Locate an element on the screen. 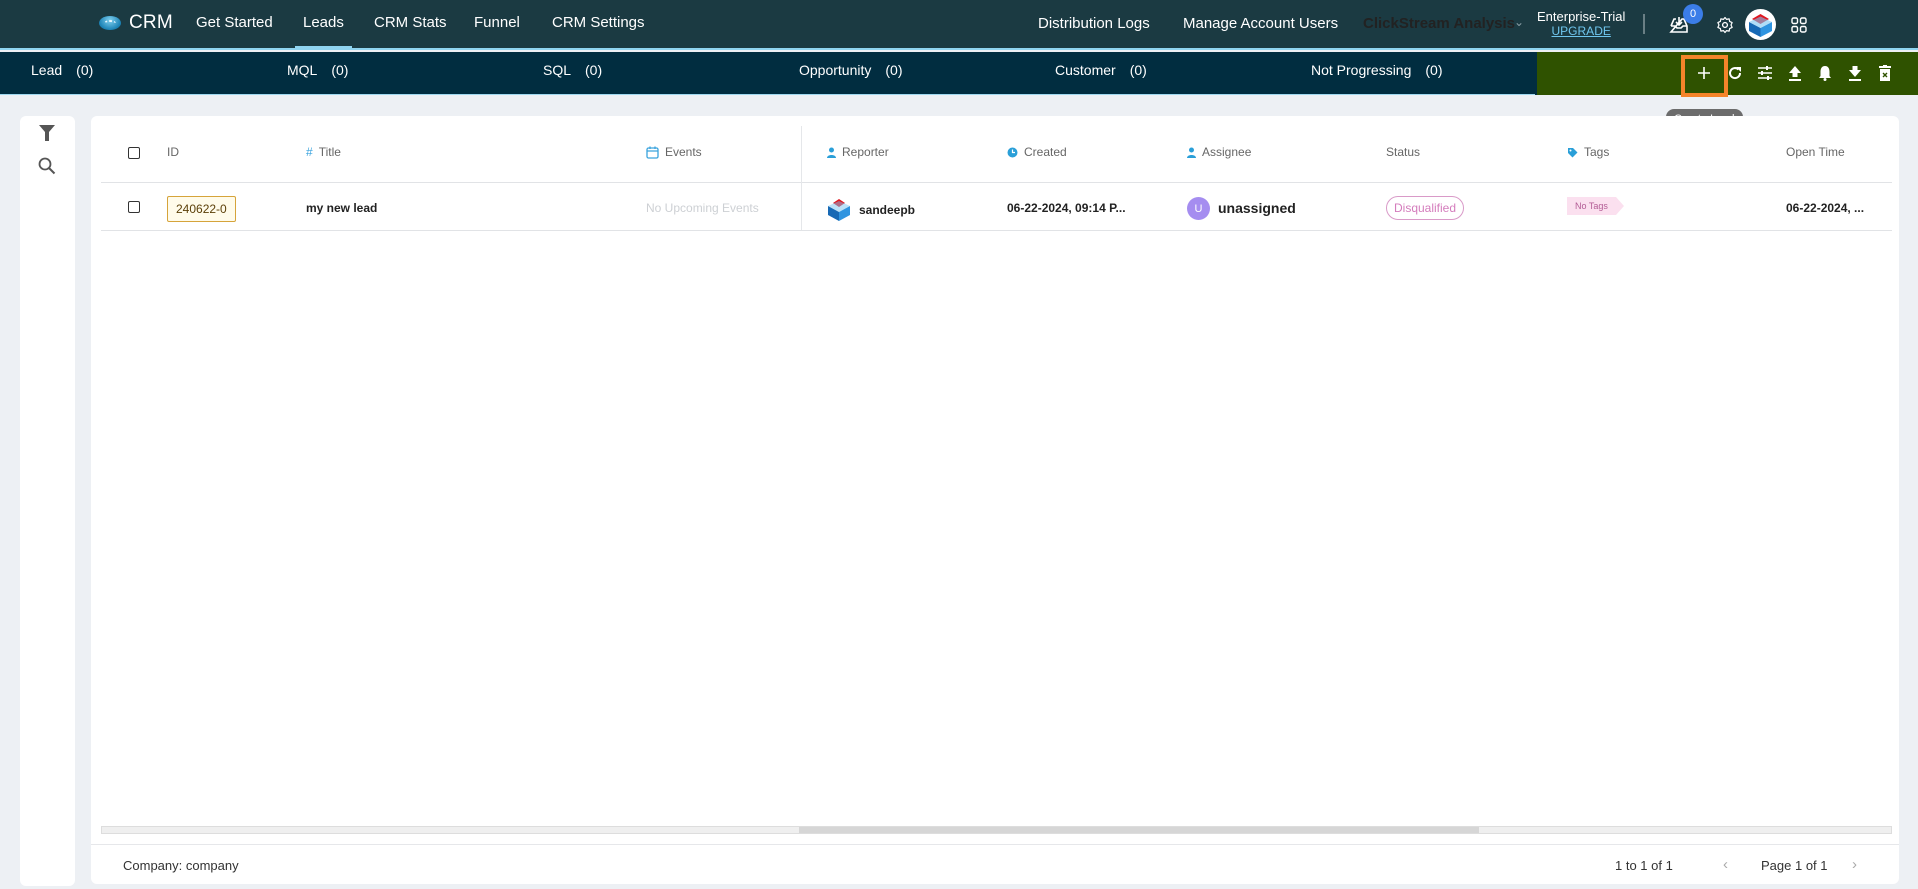  status-badge: Disqualified is located at coordinates (1425, 208).